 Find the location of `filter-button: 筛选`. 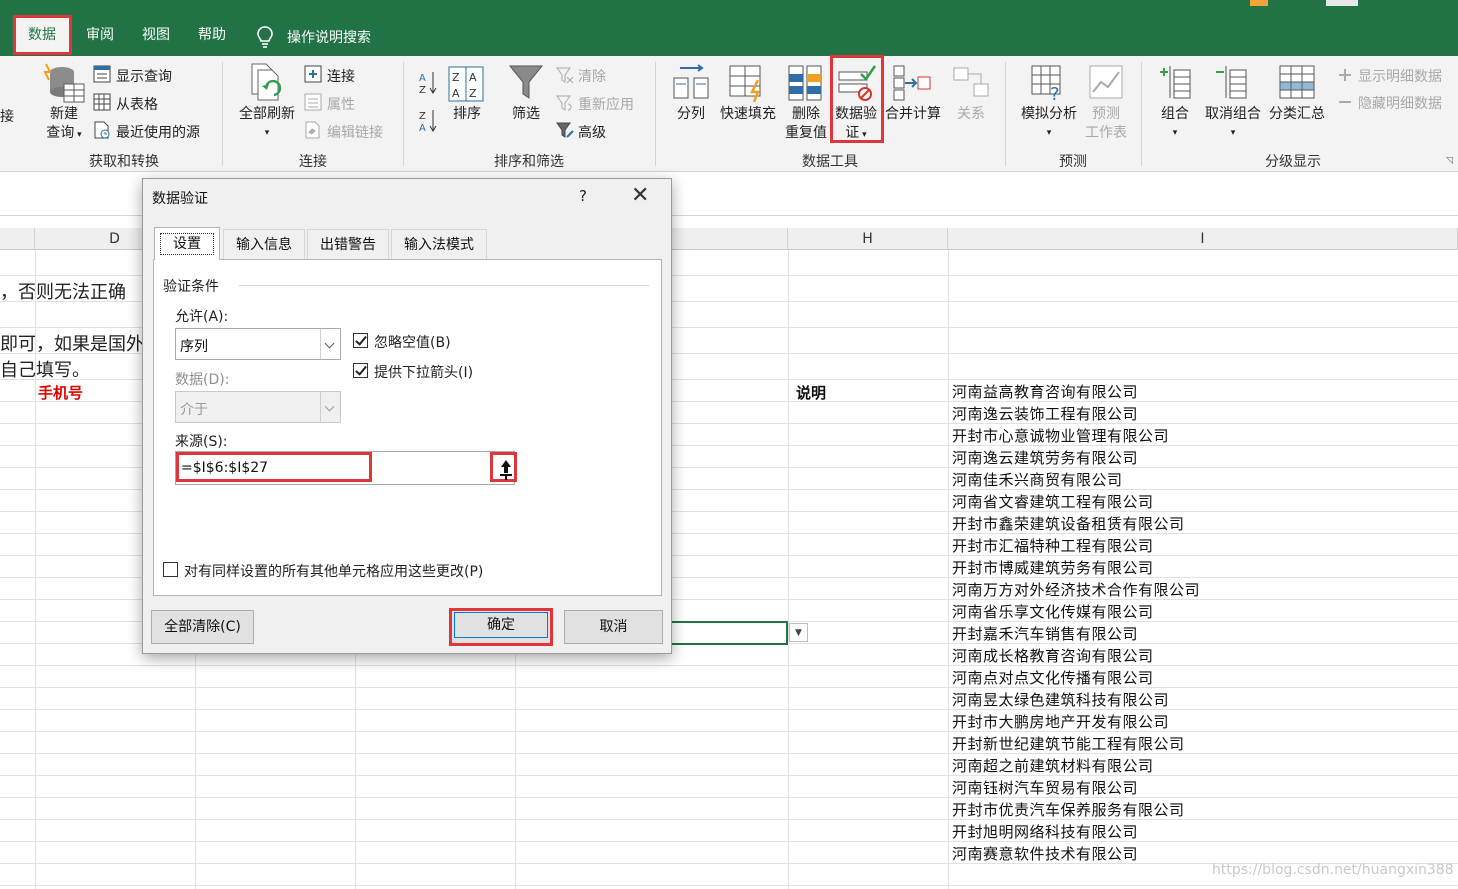

filter-button: 筛选 is located at coordinates (526, 114).